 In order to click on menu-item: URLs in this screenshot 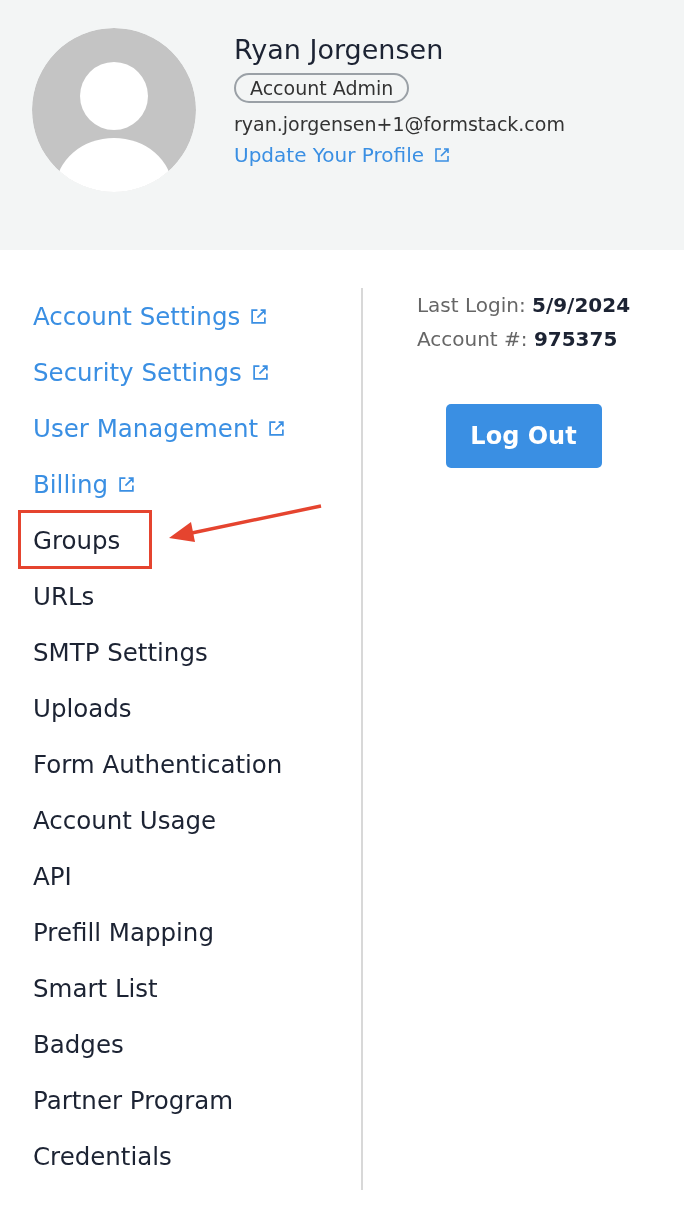, I will do `click(64, 596)`.